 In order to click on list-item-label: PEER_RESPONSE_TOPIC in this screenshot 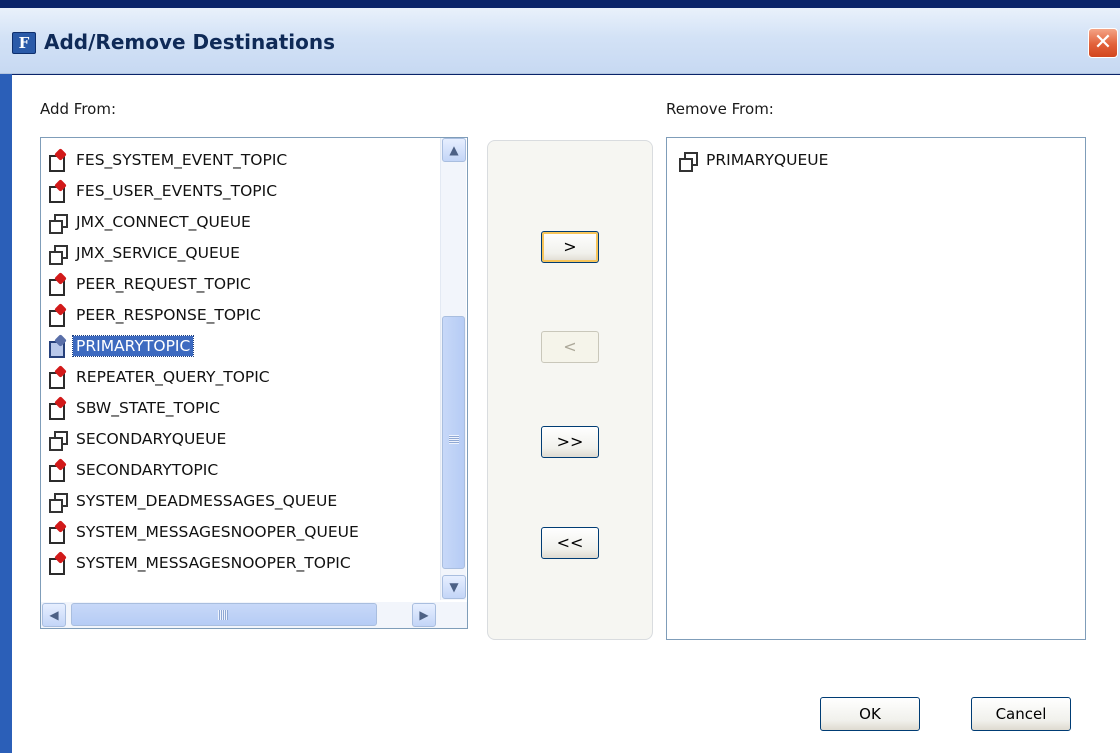, I will do `click(168, 314)`.